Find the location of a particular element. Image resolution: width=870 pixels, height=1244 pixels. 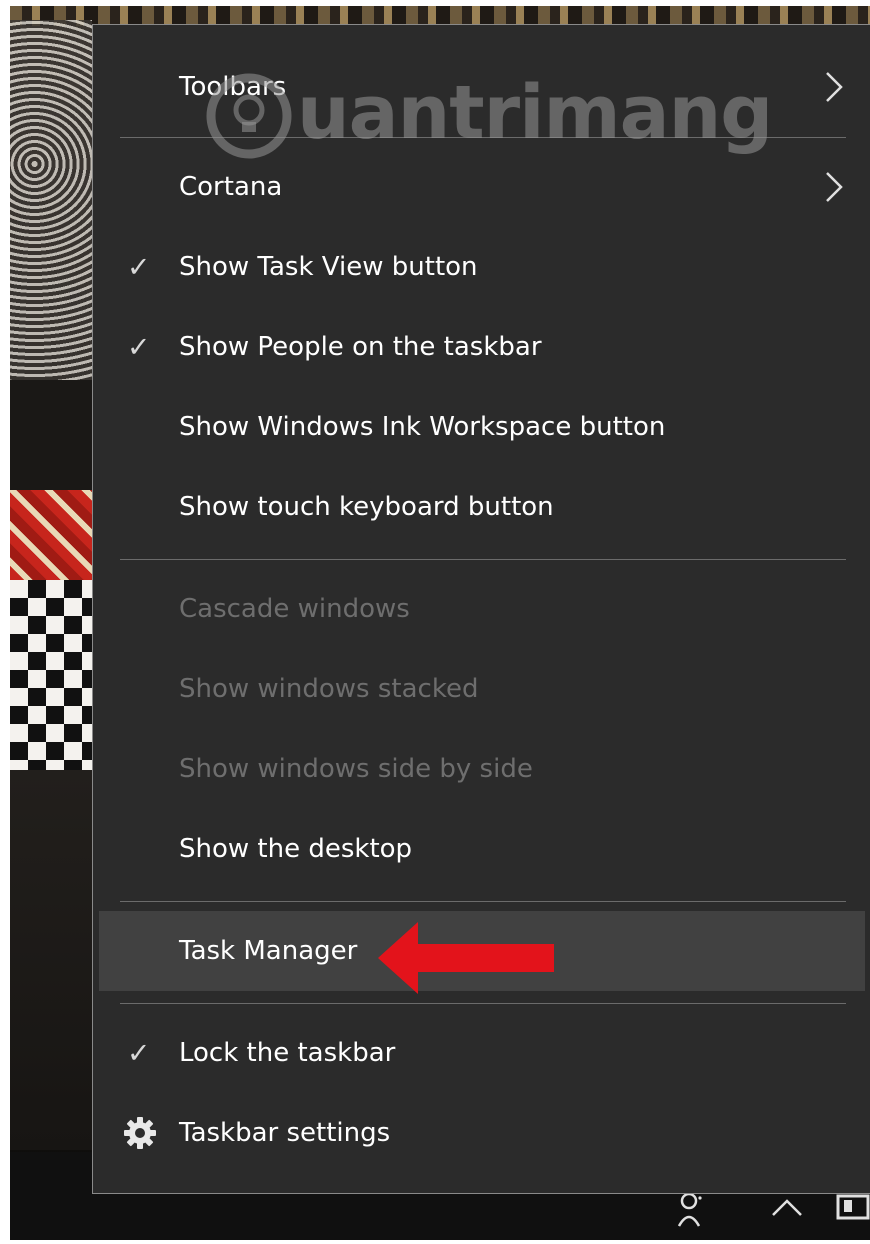

wallpaper-lace is located at coordinates (51, 200).